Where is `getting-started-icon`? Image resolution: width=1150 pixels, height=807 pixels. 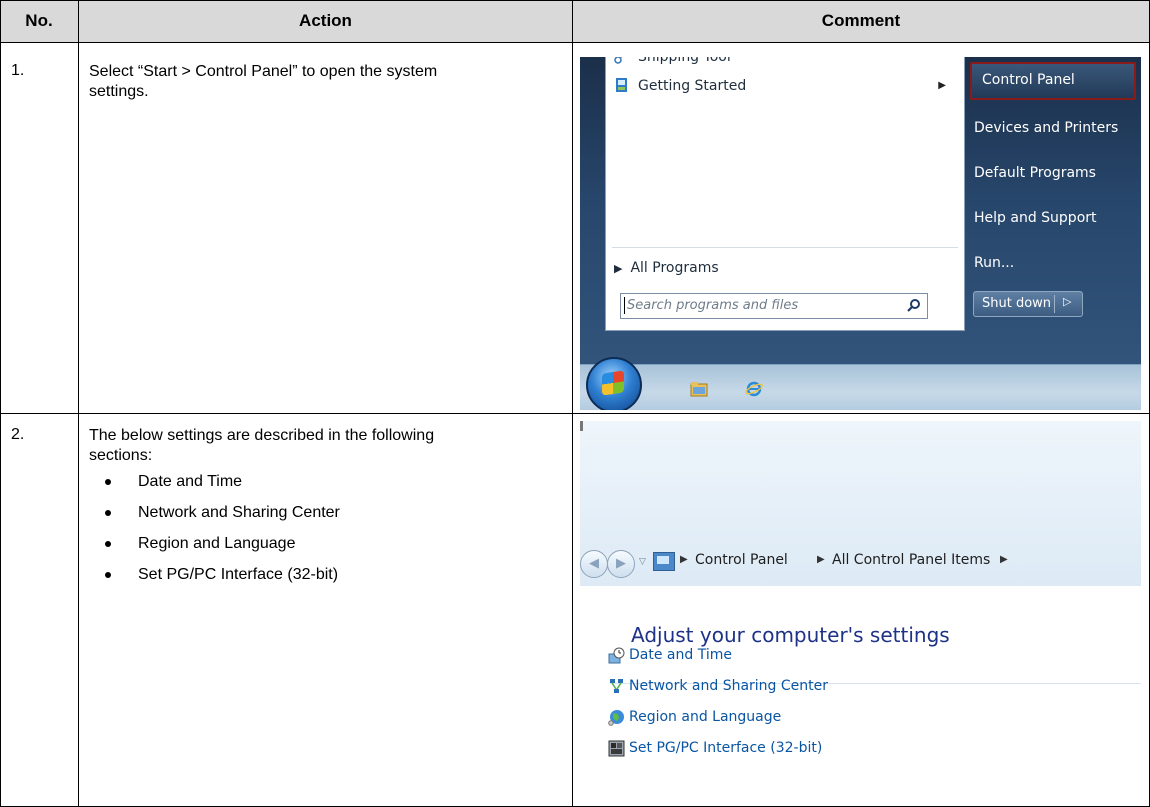 getting-started-icon is located at coordinates (621, 85).